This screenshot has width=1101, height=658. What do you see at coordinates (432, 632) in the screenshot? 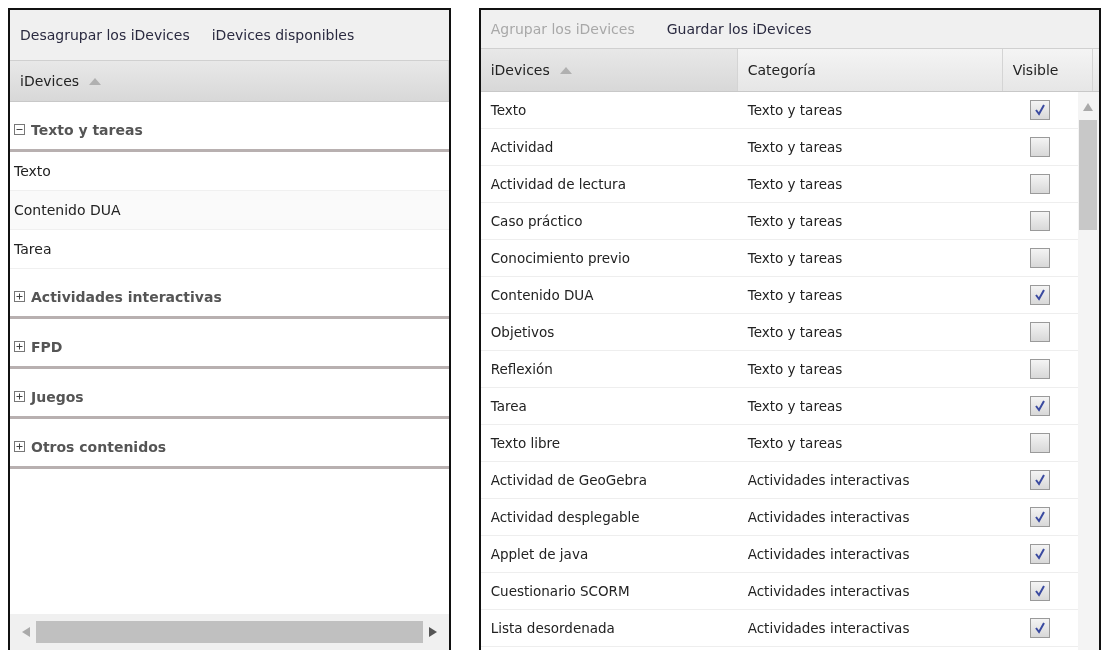
I see `scroll-right-icon` at bounding box center [432, 632].